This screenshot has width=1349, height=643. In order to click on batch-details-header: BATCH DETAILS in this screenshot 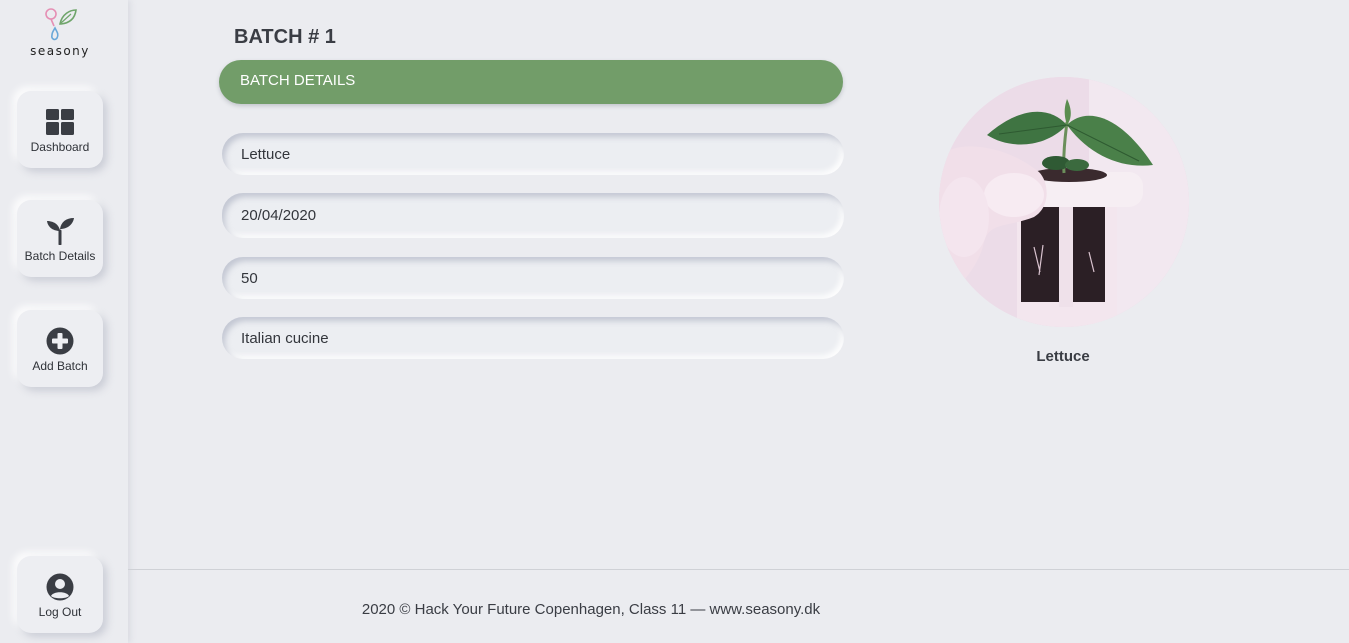, I will do `click(531, 82)`.